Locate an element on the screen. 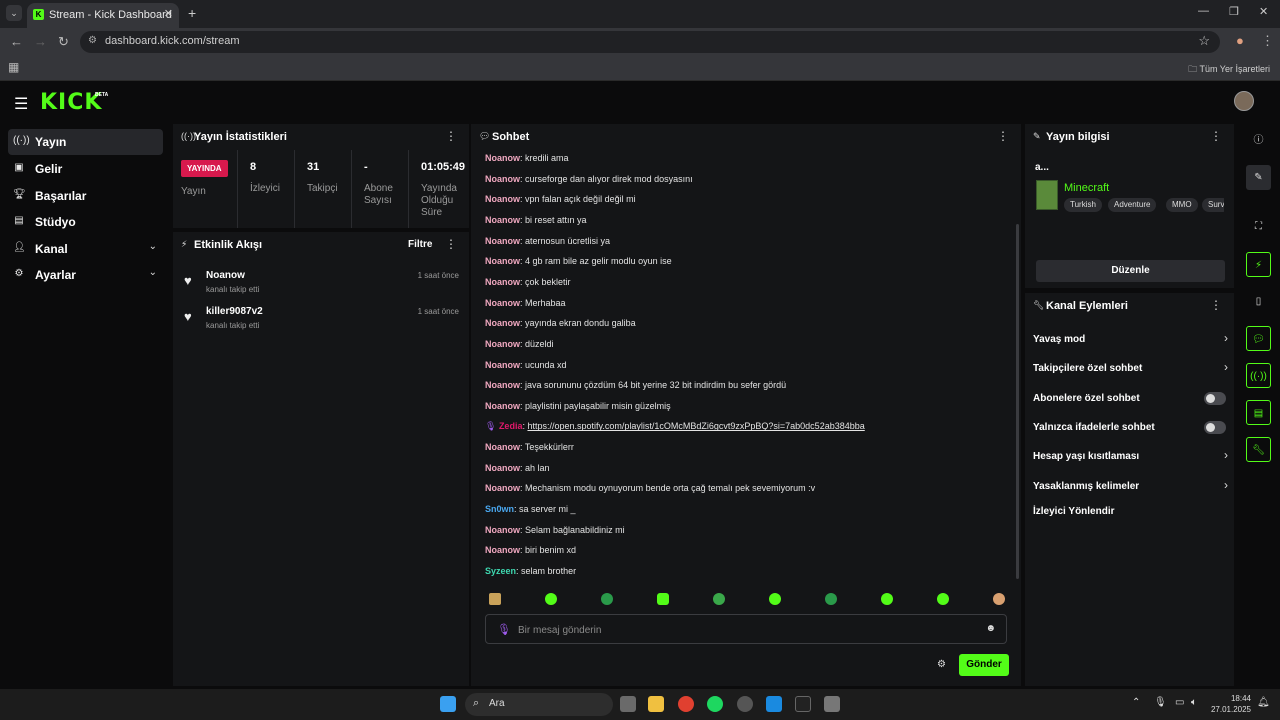 Image resolution: width=1280 pixels, height=720 pixels. profile-icon: ● is located at coordinates (1240, 40).